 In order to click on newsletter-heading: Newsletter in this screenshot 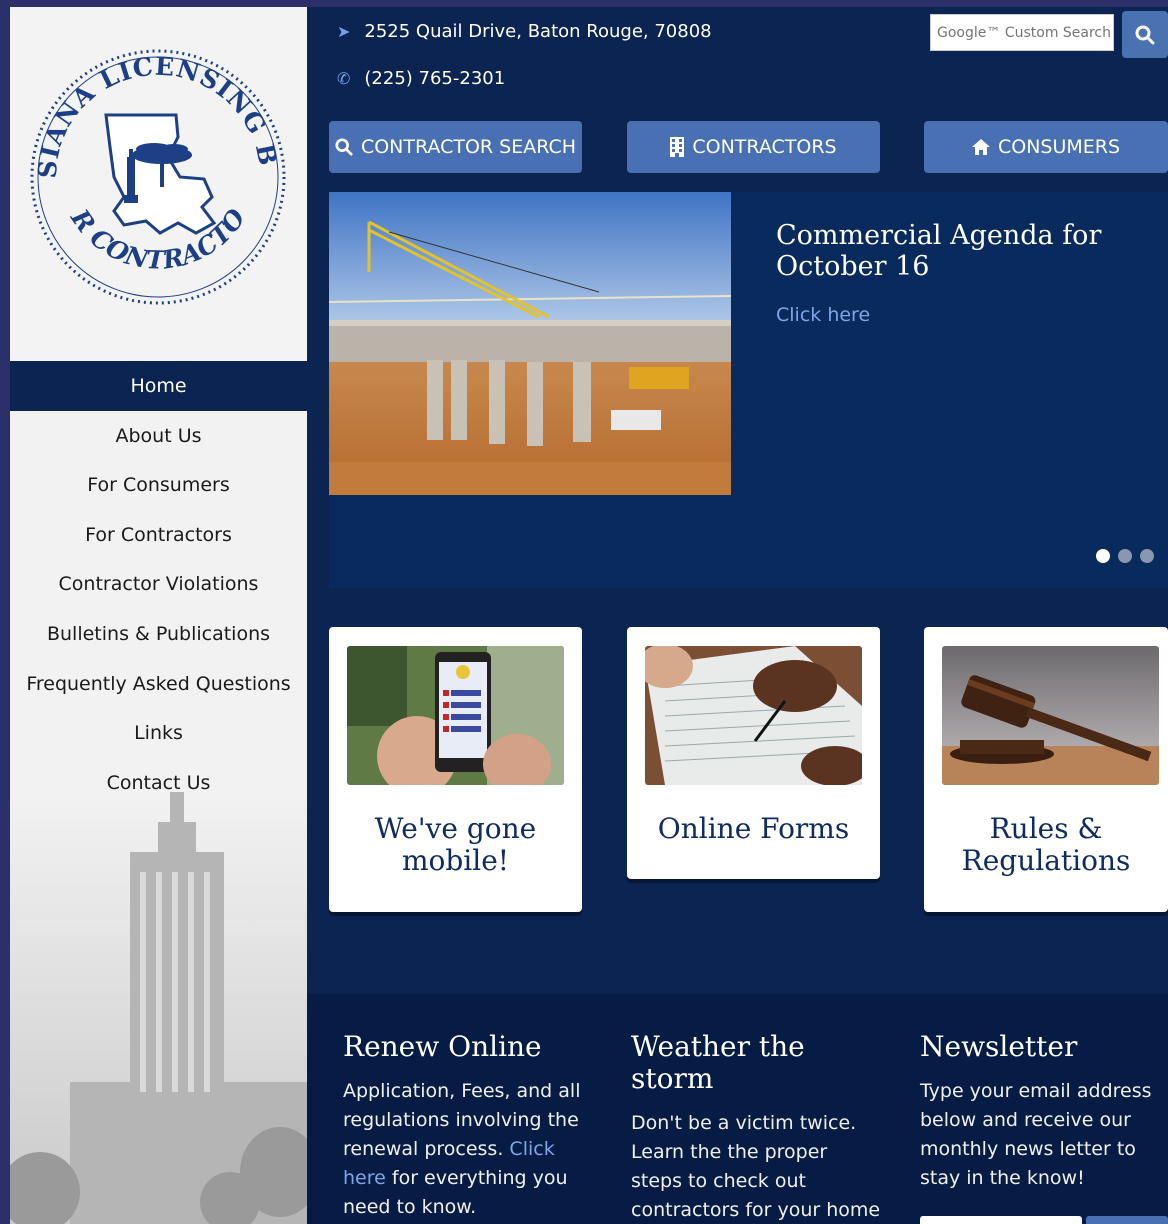, I will do `click(999, 1046)`.